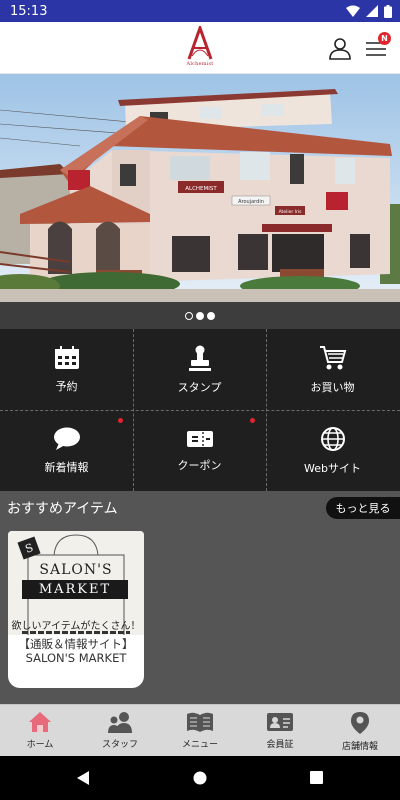 This screenshot has width=400, height=800. I want to click on menu-label: スタンプ, so click(199, 387).